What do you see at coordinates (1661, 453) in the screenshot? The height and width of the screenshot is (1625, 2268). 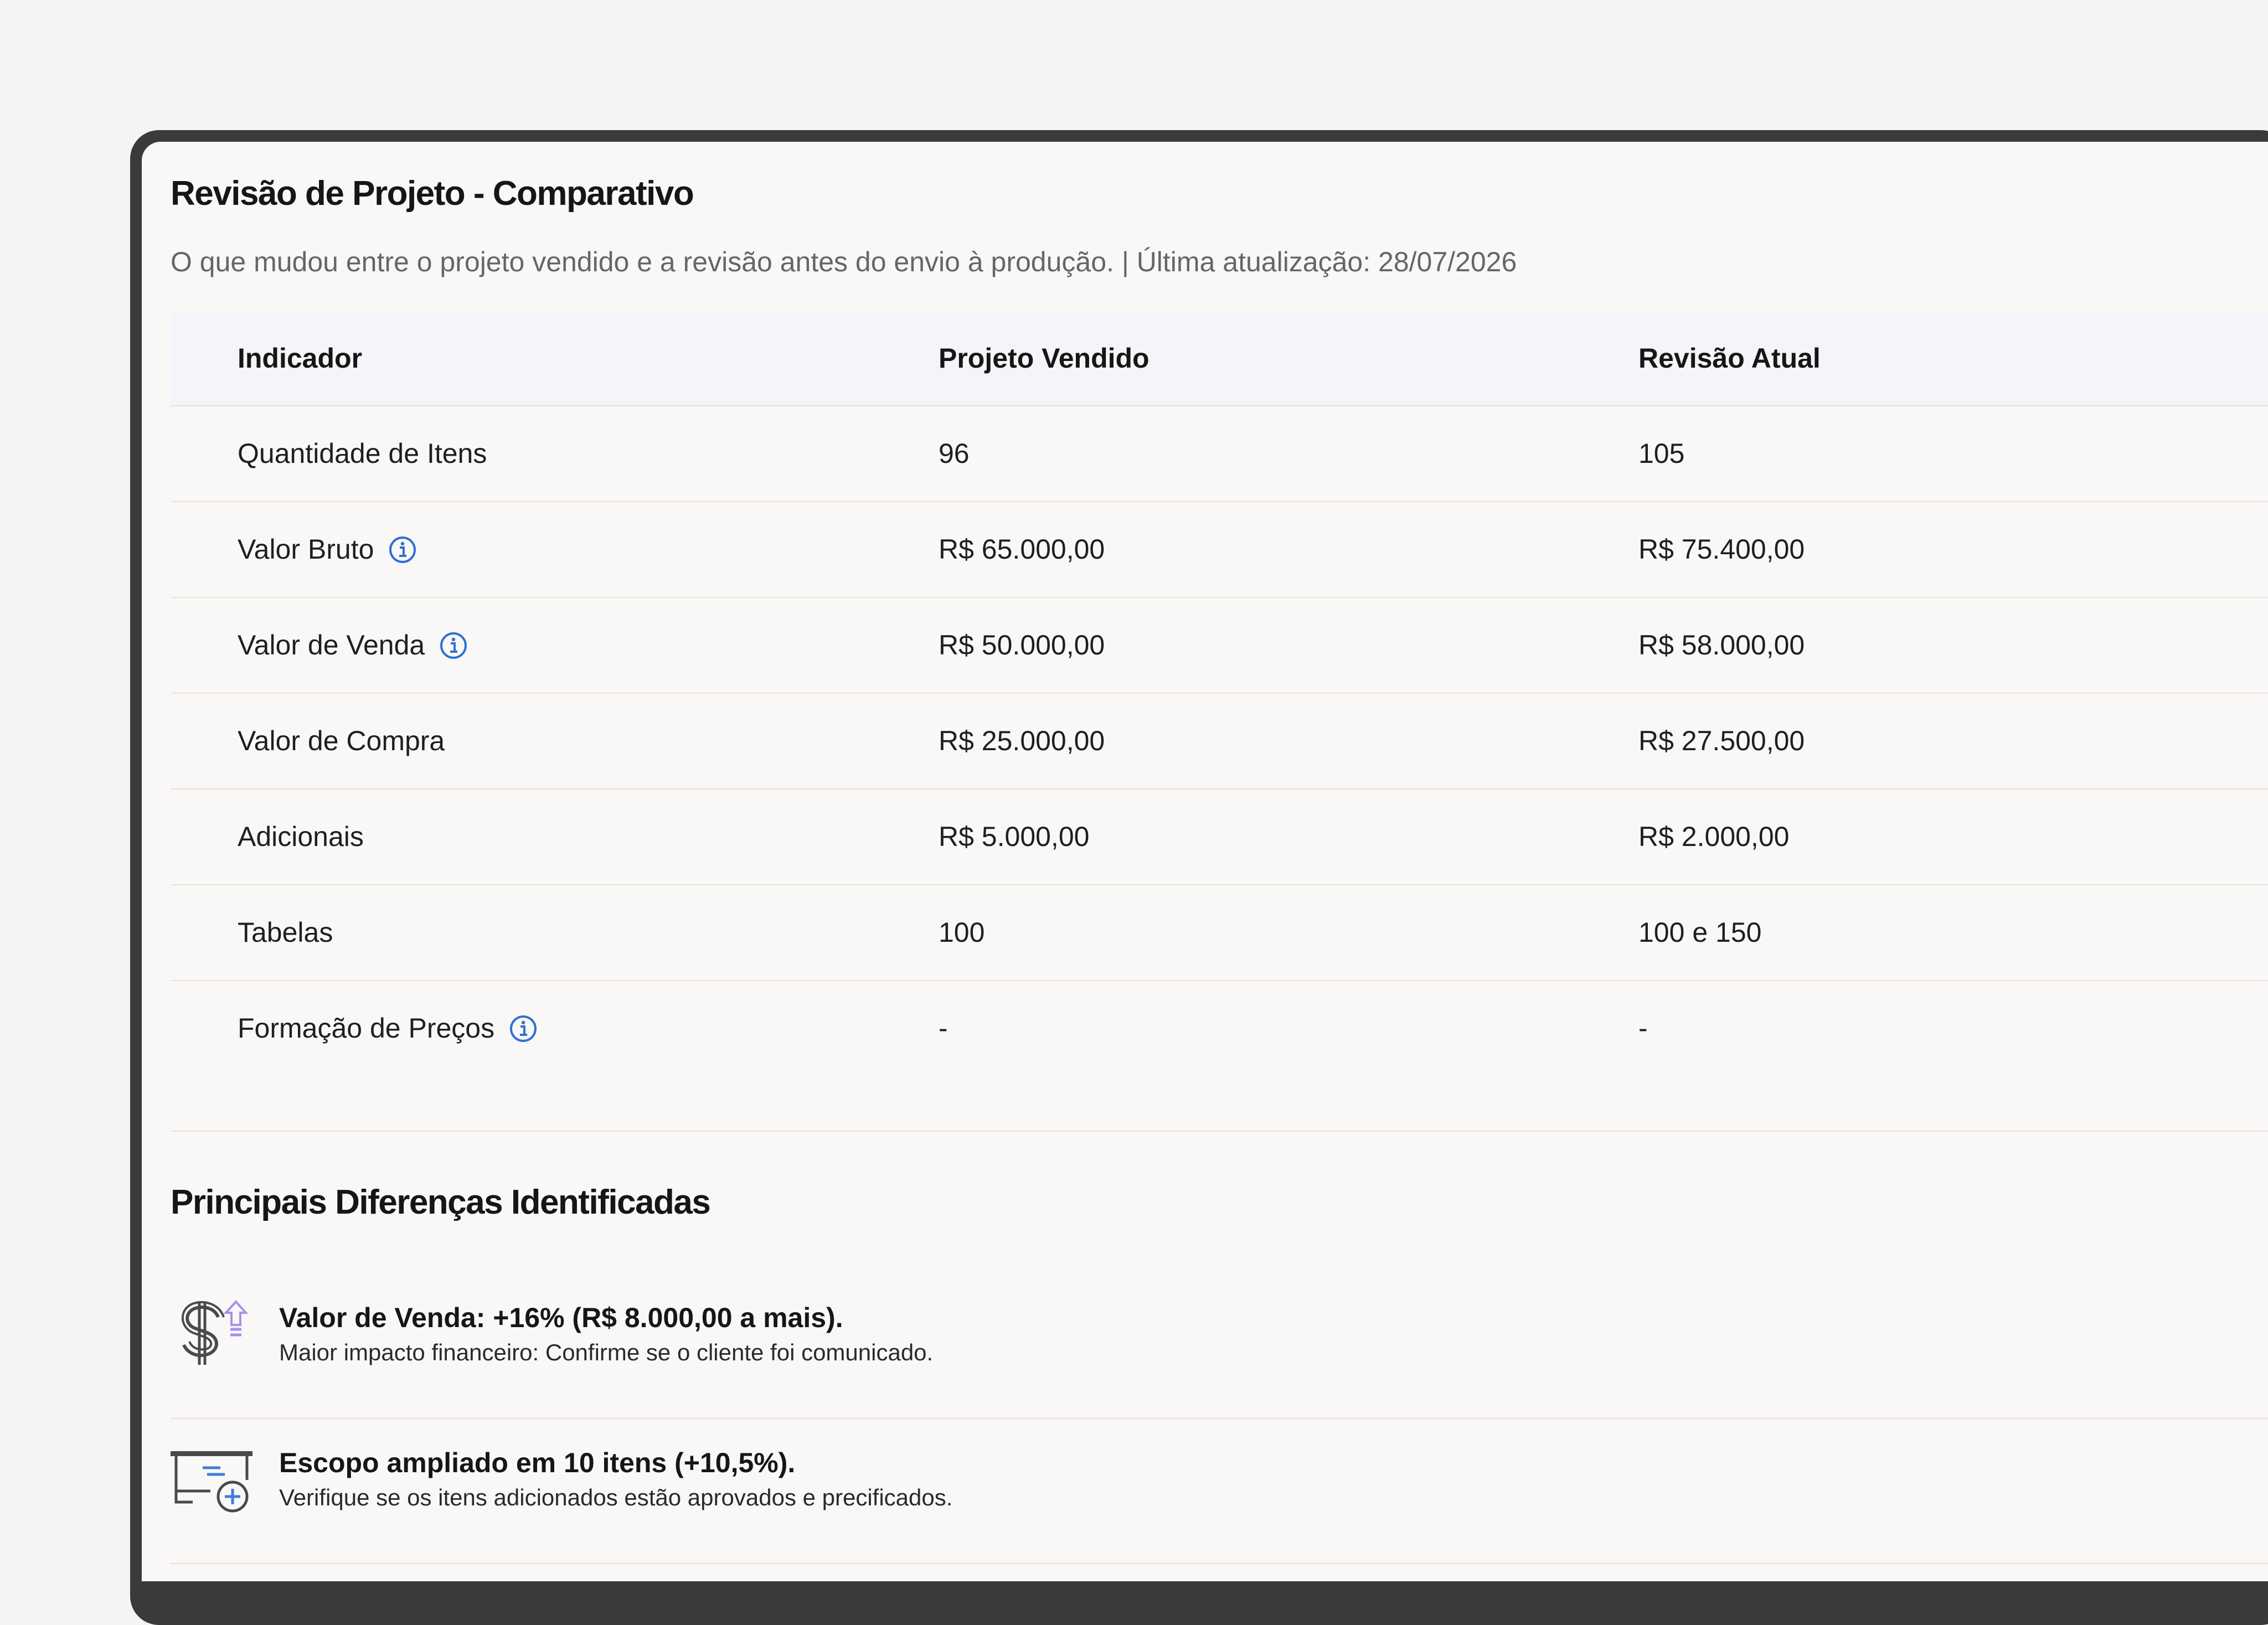 I see `current-value-cell: 105` at bounding box center [1661, 453].